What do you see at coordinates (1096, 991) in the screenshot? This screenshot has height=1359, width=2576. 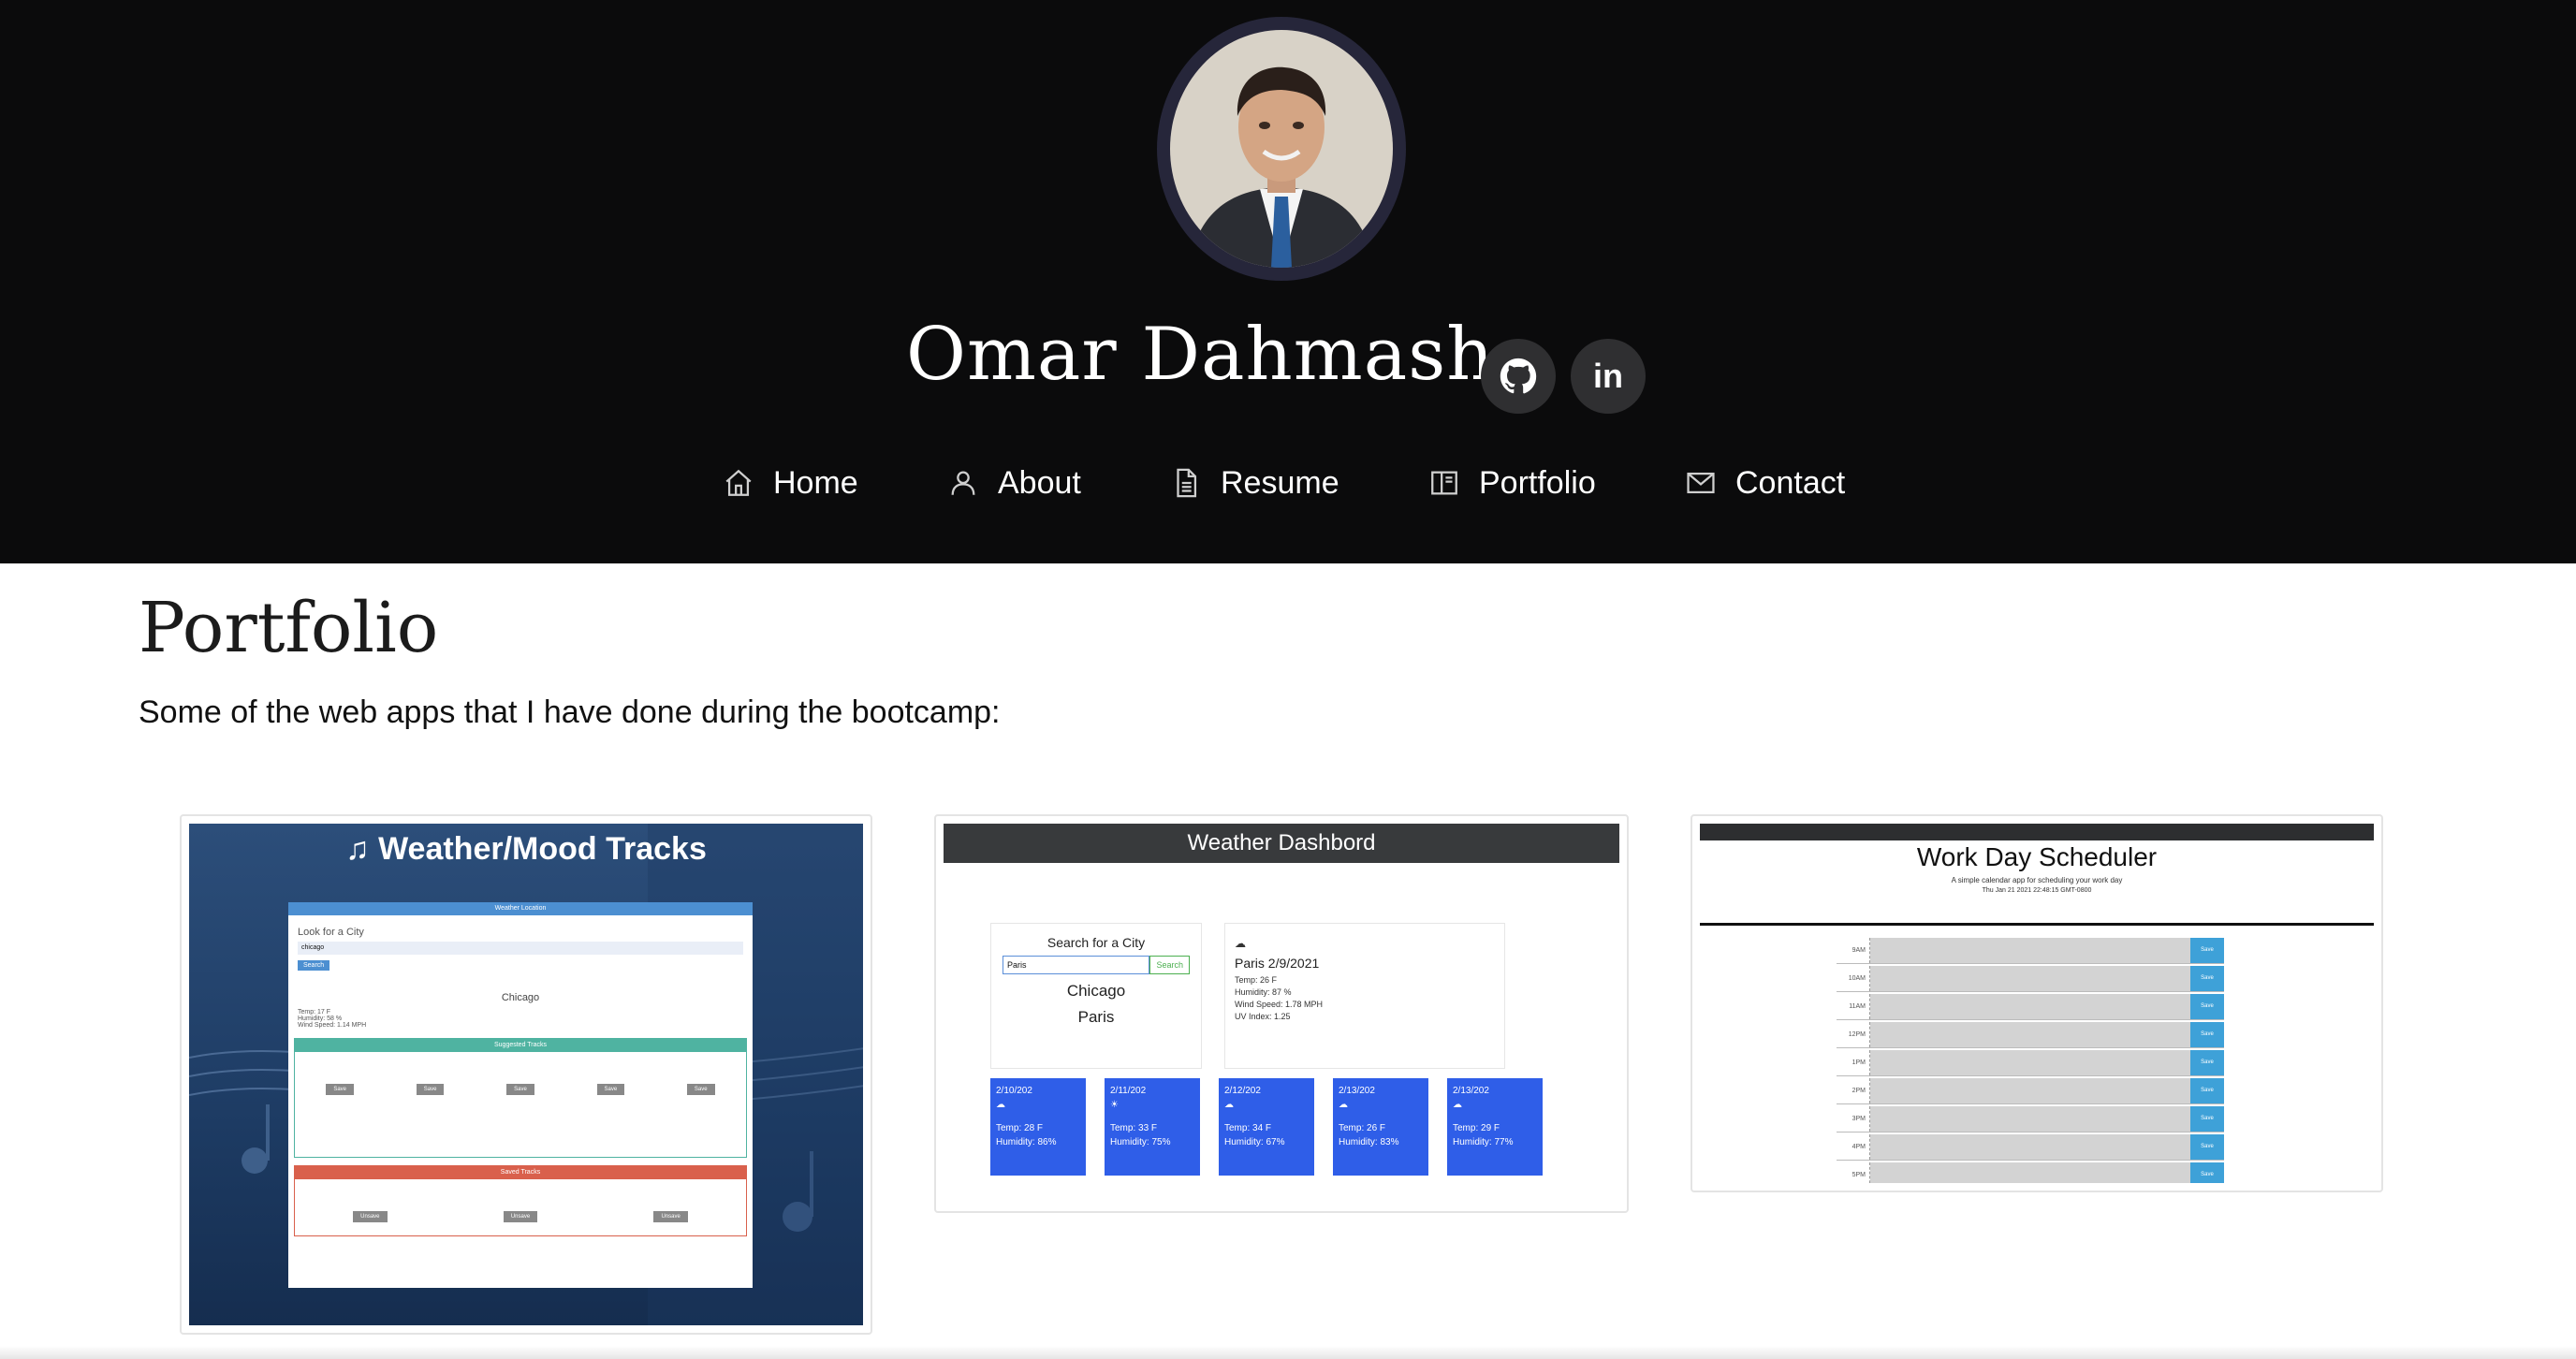 I see `thumb-history-item: Chicago` at bounding box center [1096, 991].